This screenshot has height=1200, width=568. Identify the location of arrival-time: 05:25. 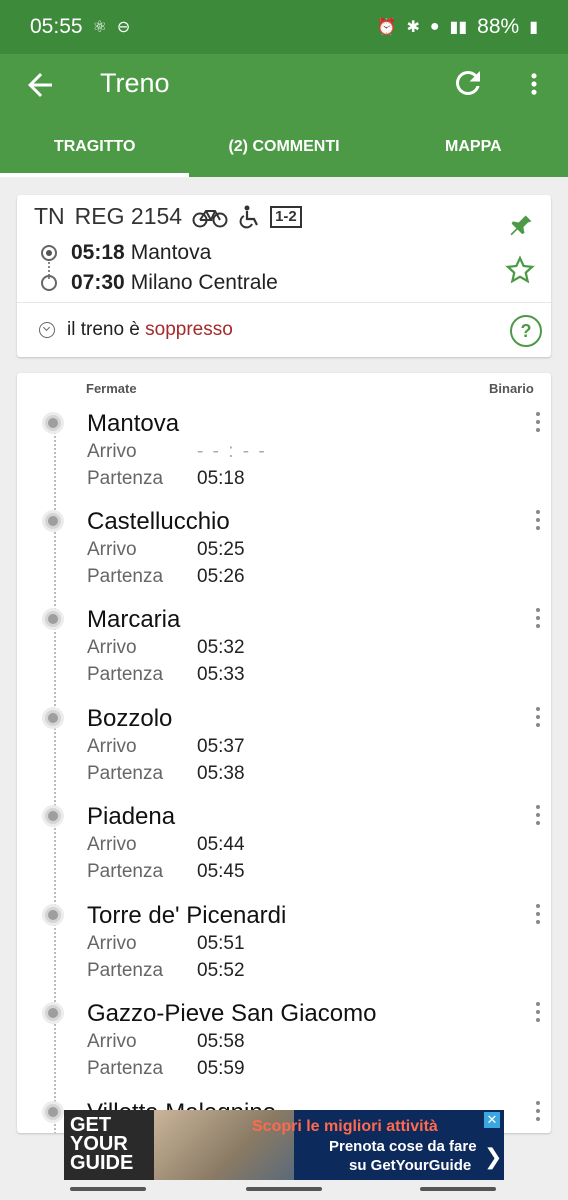
(221, 549).